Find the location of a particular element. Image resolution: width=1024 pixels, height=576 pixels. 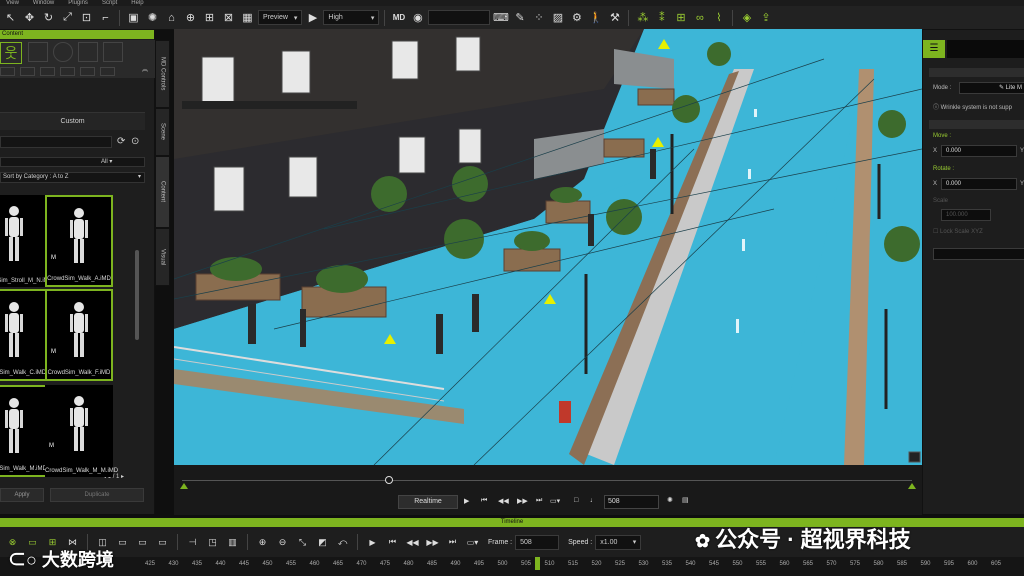

content-item: MCrowdSim_Walk_C.iMD is located at coordinates (24, 335).